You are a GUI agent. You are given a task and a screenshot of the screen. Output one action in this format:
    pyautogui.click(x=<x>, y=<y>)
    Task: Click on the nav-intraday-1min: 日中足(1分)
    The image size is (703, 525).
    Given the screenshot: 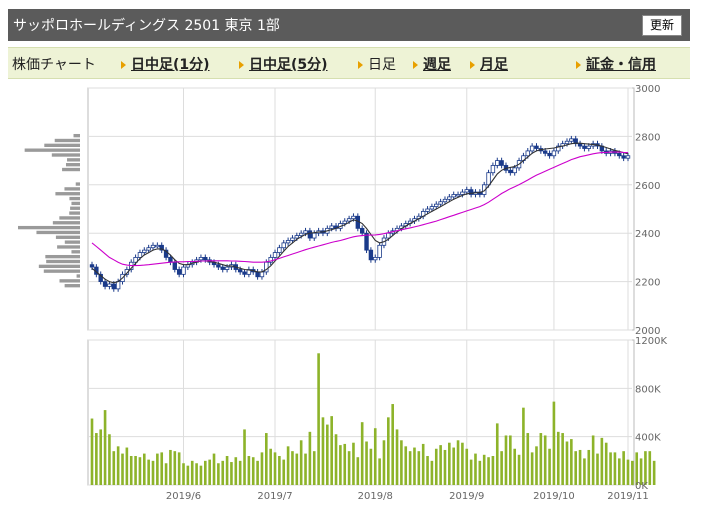 What is the action you would take?
    pyautogui.click(x=165, y=64)
    